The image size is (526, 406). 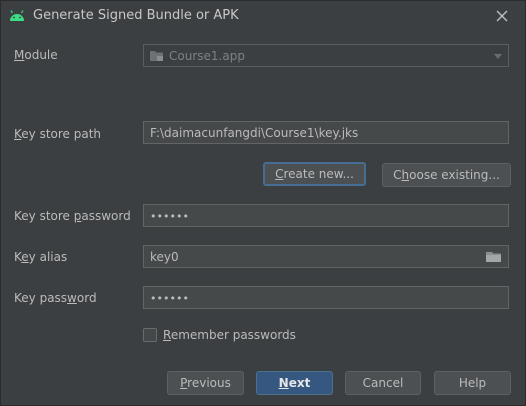 What do you see at coordinates (205, 383) in the screenshot?
I see `previous-button: Previous` at bounding box center [205, 383].